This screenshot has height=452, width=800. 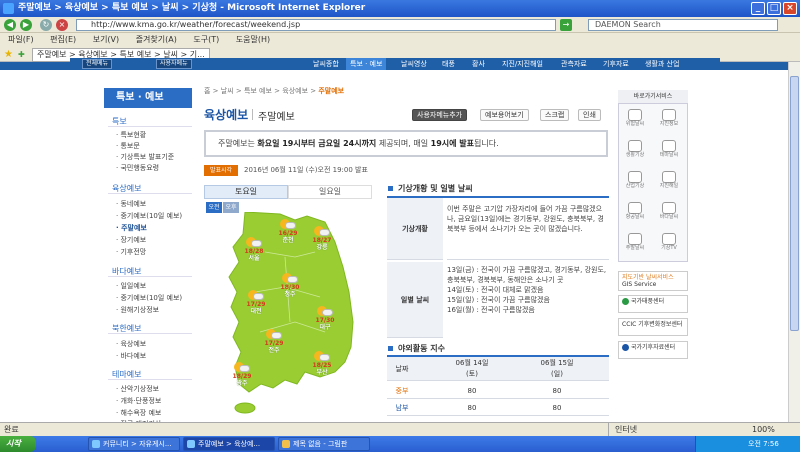 I want to click on menu-help: 도움말(H), so click(x=253, y=40).